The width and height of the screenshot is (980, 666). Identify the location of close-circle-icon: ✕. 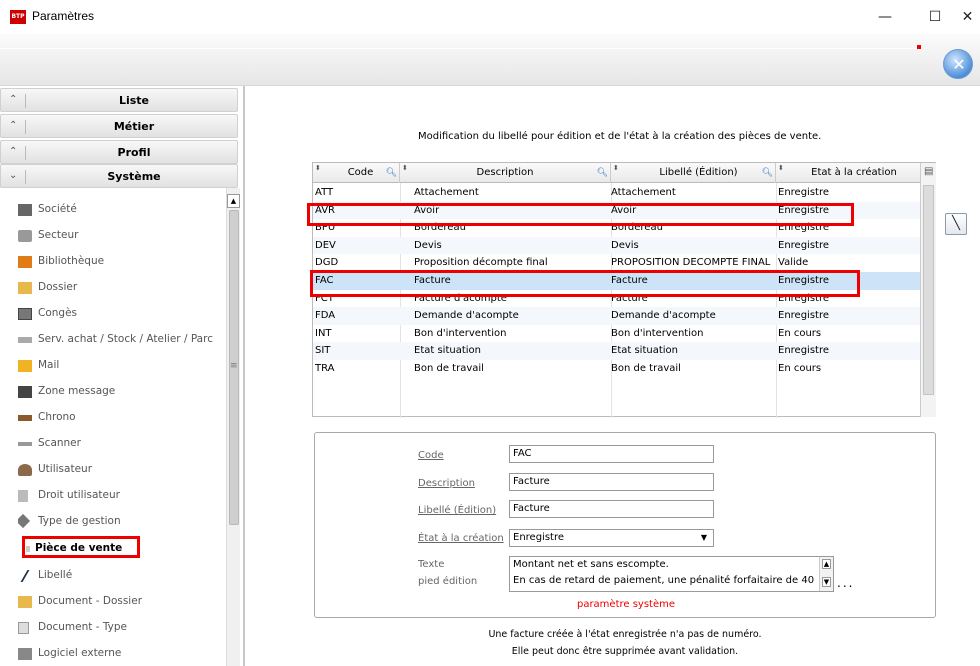
(958, 64).